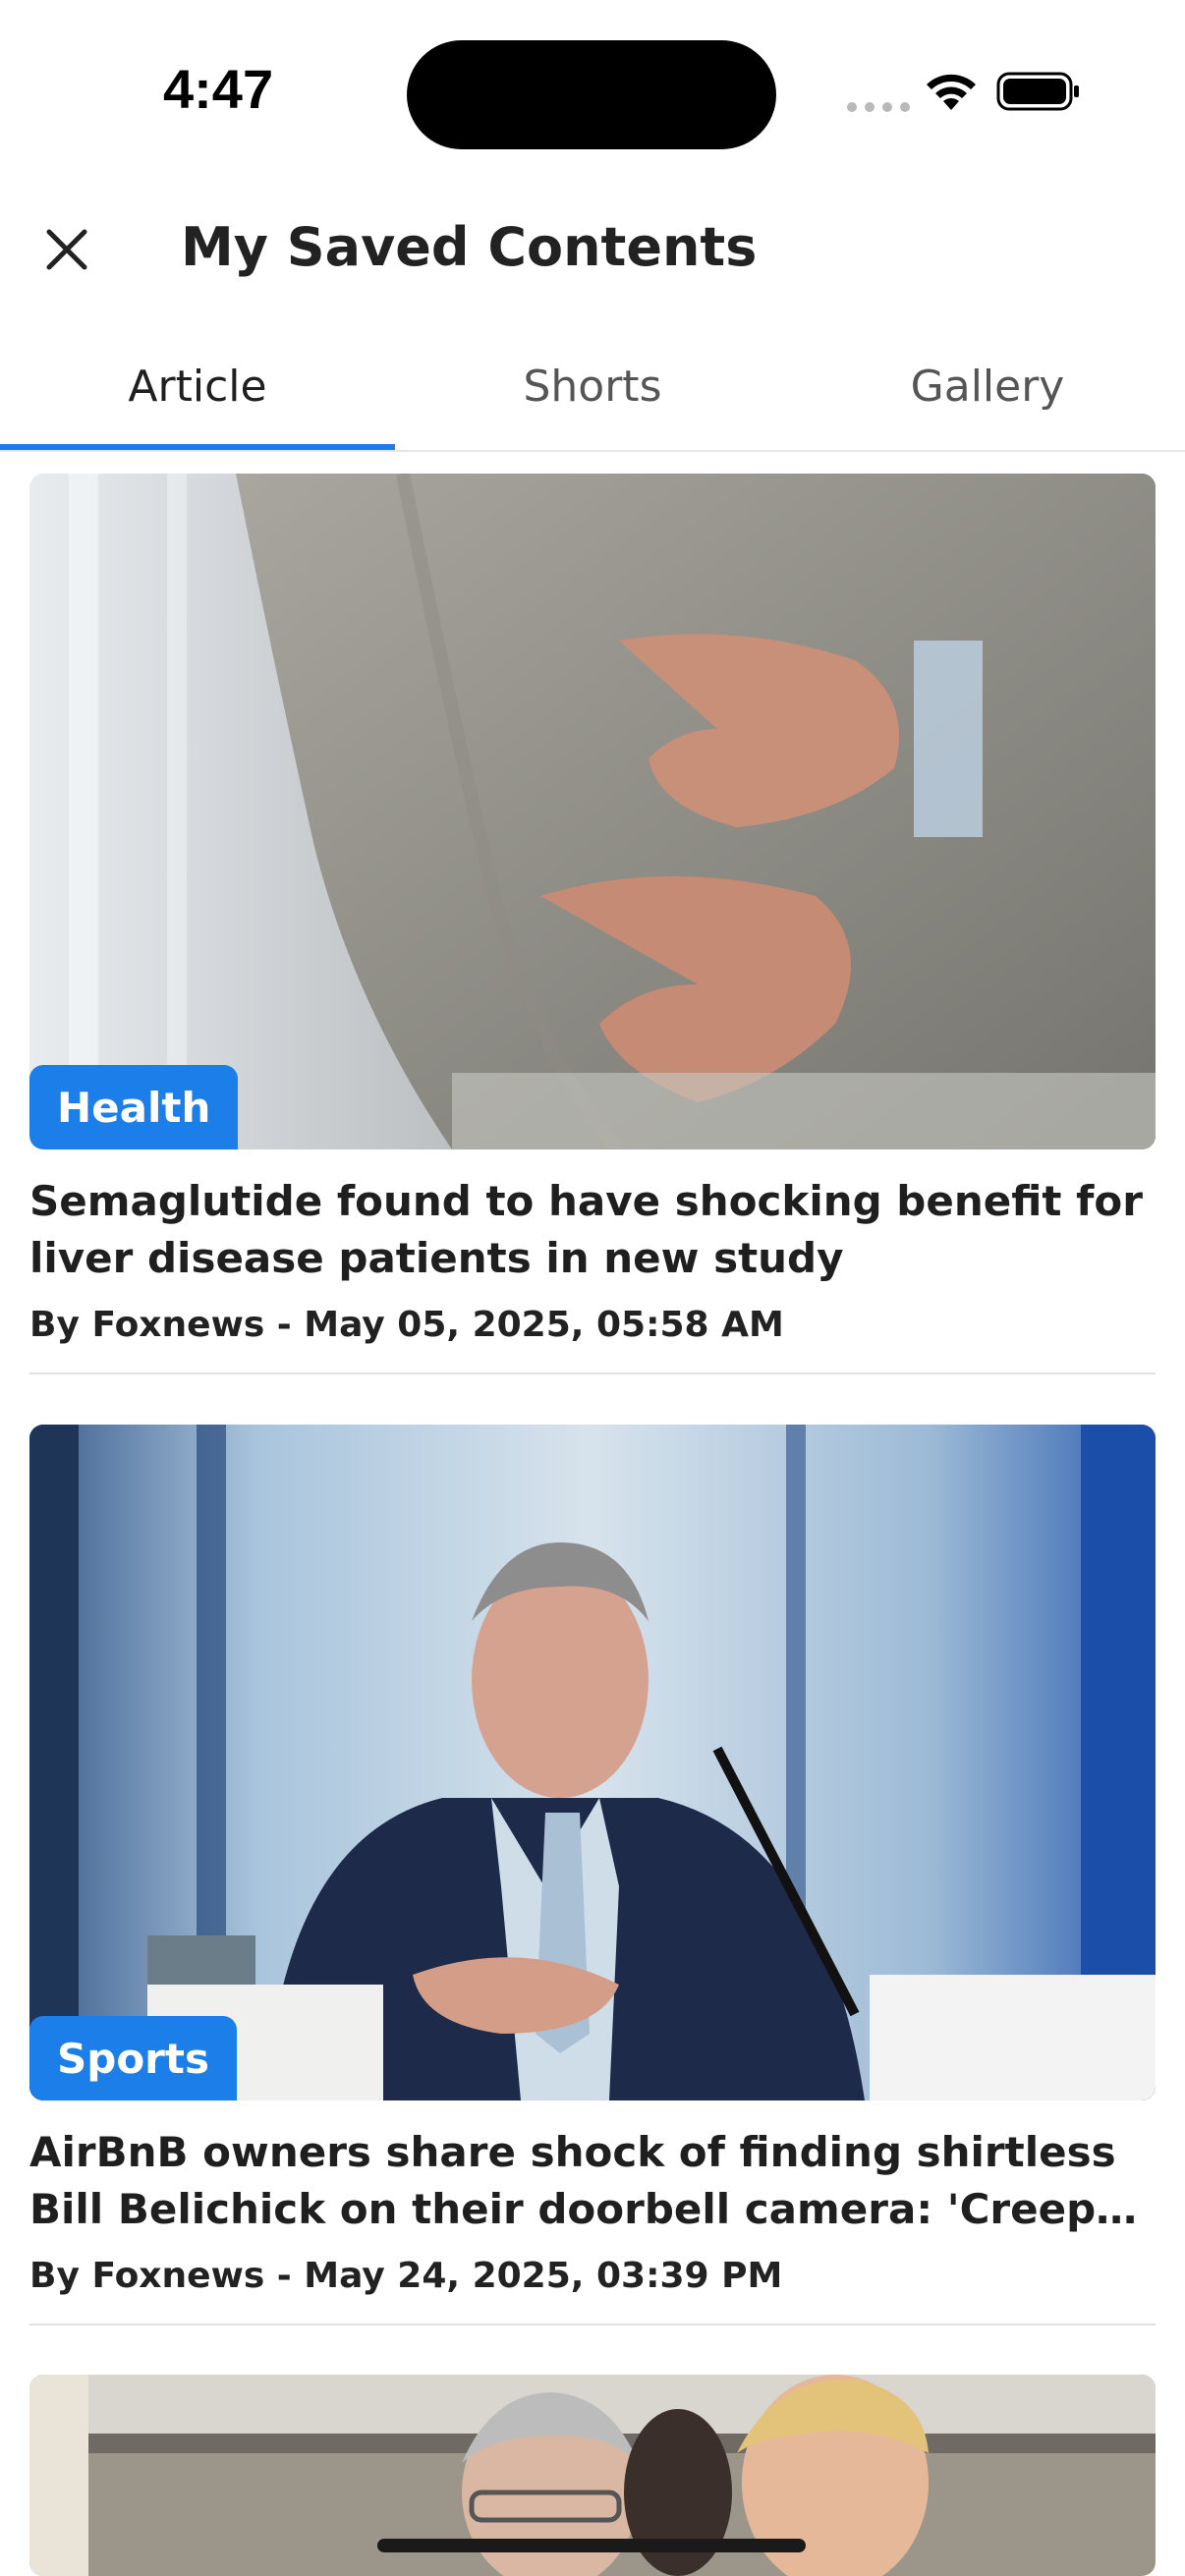  What do you see at coordinates (879, 107) in the screenshot?
I see `cellular-signal-icon` at bounding box center [879, 107].